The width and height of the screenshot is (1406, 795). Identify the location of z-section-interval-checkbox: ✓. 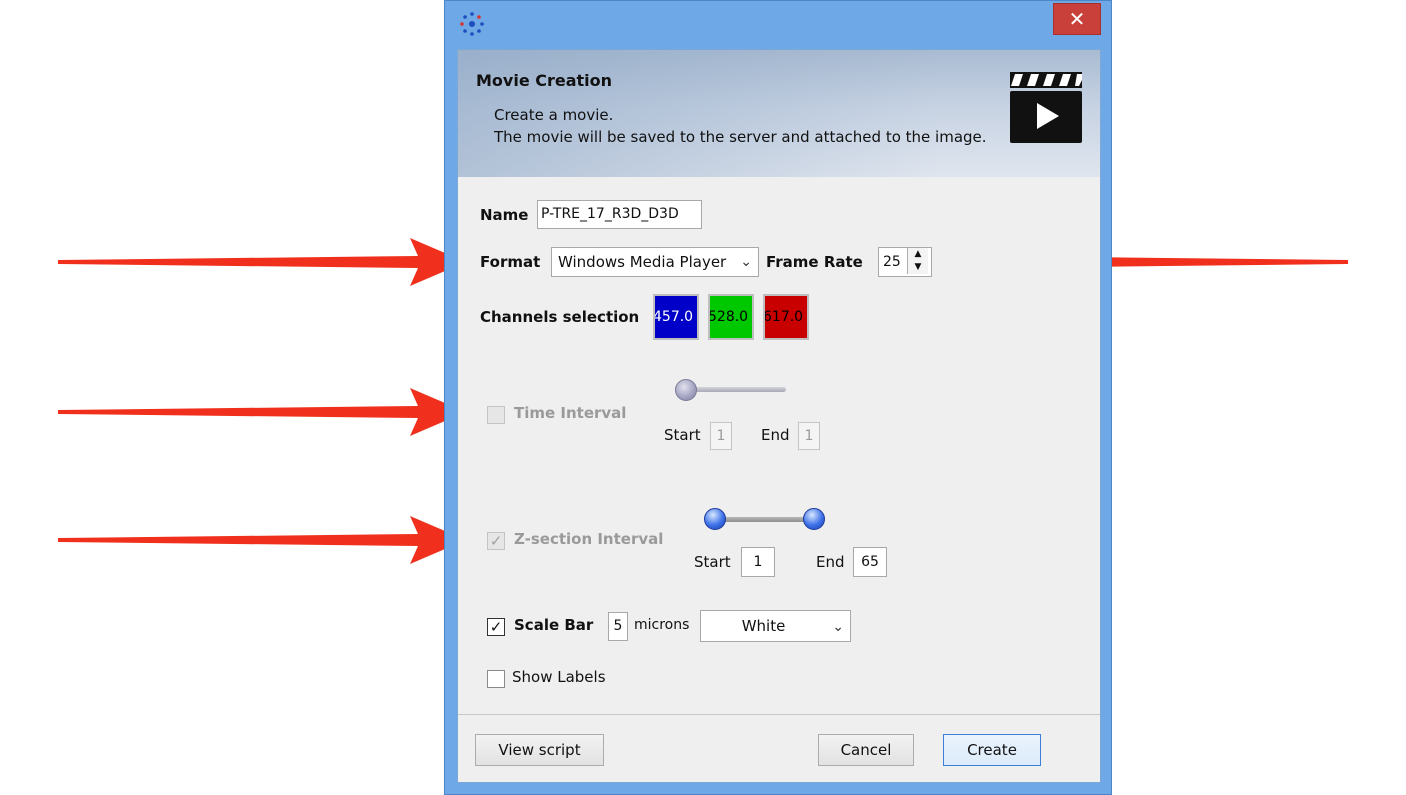
(496, 541).